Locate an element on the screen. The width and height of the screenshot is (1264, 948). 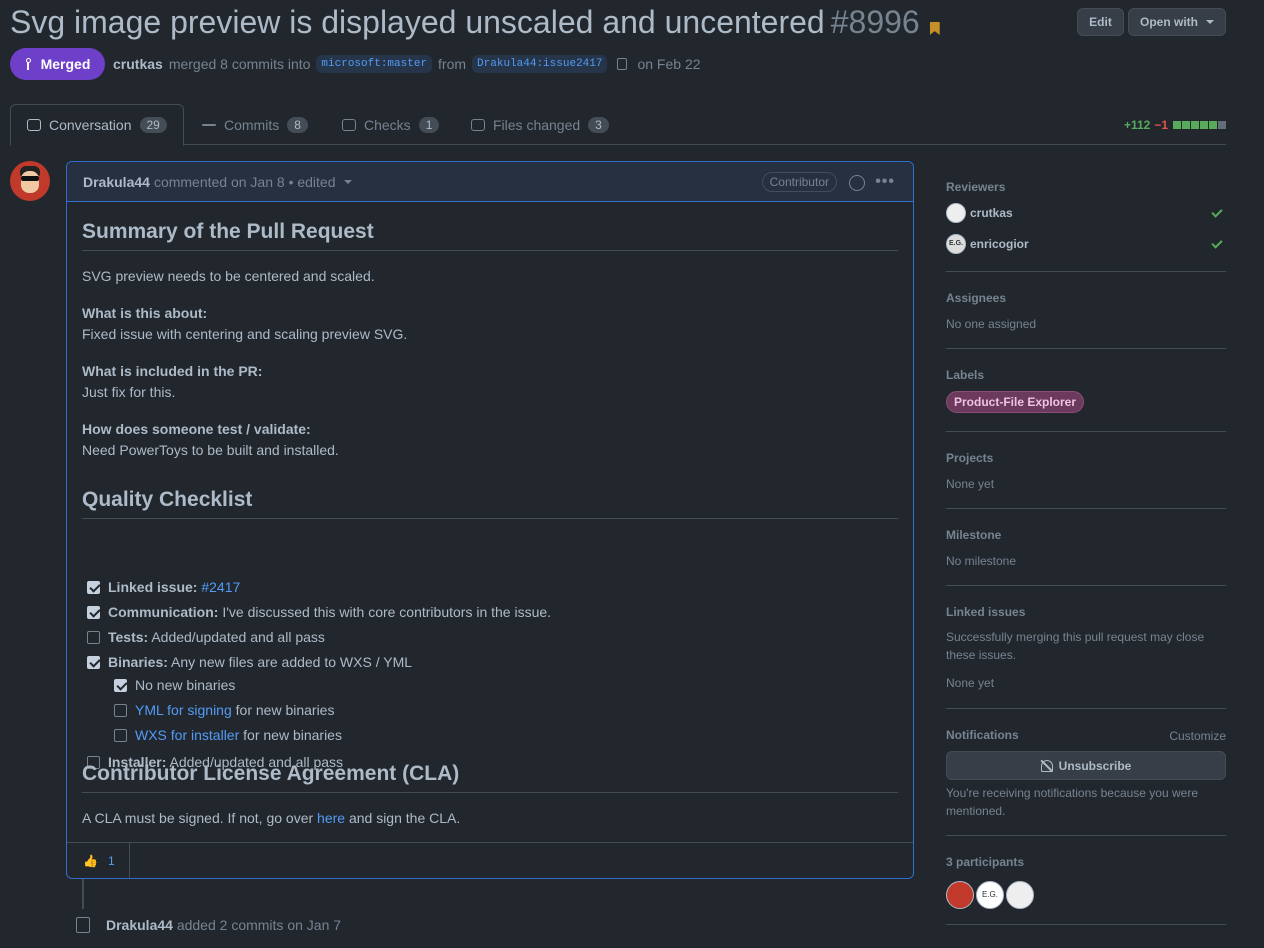
assignees-text: No one assigned is located at coordinates (991, 324).